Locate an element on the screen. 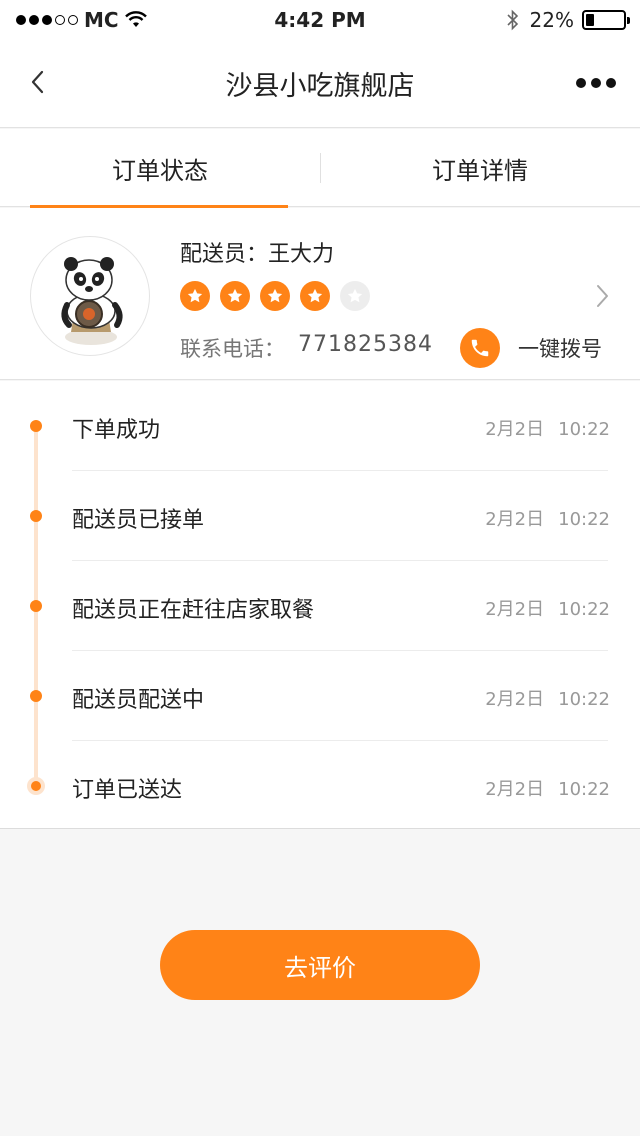 Image resolution: width=640 pixels, height=1136 pixels. nav-bar: 沙县小吃旗舰店 is located at coordinates (320, 84).